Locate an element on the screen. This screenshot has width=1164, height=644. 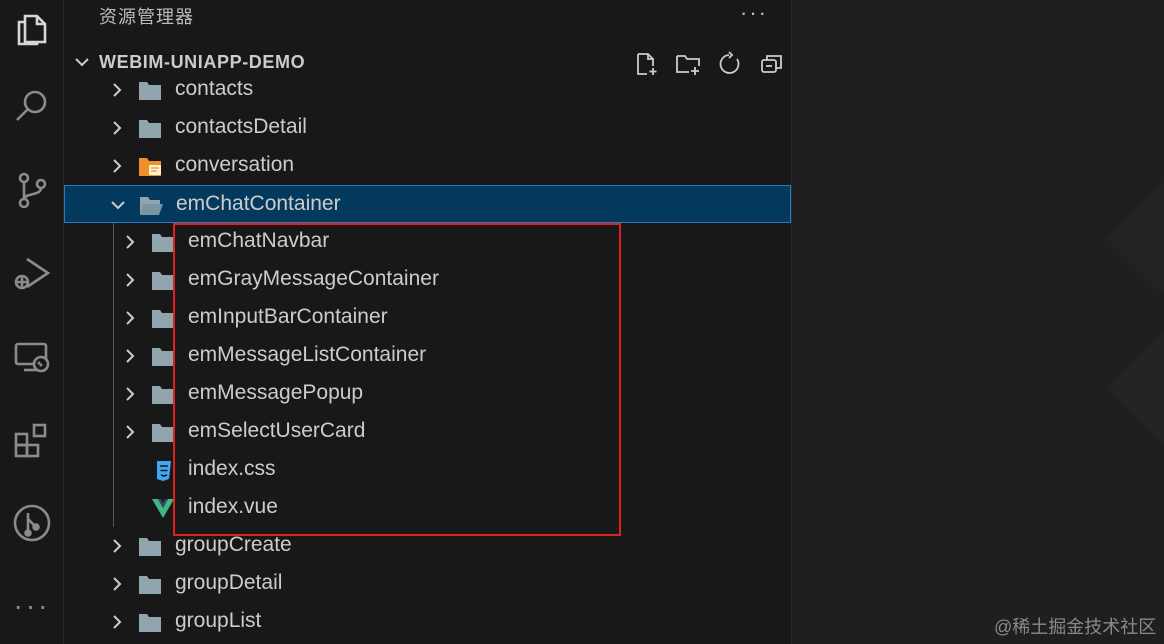
tree-folder-row: conversation is located at coordinates (427, 166).